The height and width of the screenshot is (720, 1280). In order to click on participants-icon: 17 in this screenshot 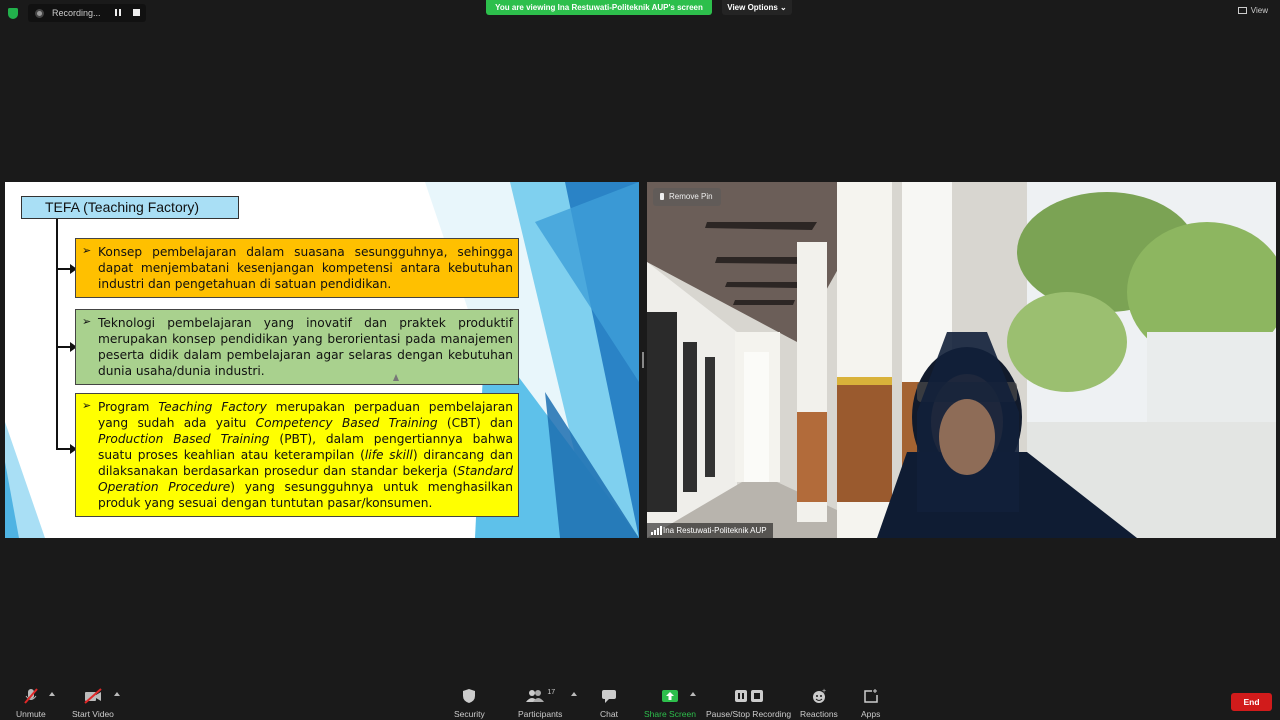, I will do `click(540, 696)`.